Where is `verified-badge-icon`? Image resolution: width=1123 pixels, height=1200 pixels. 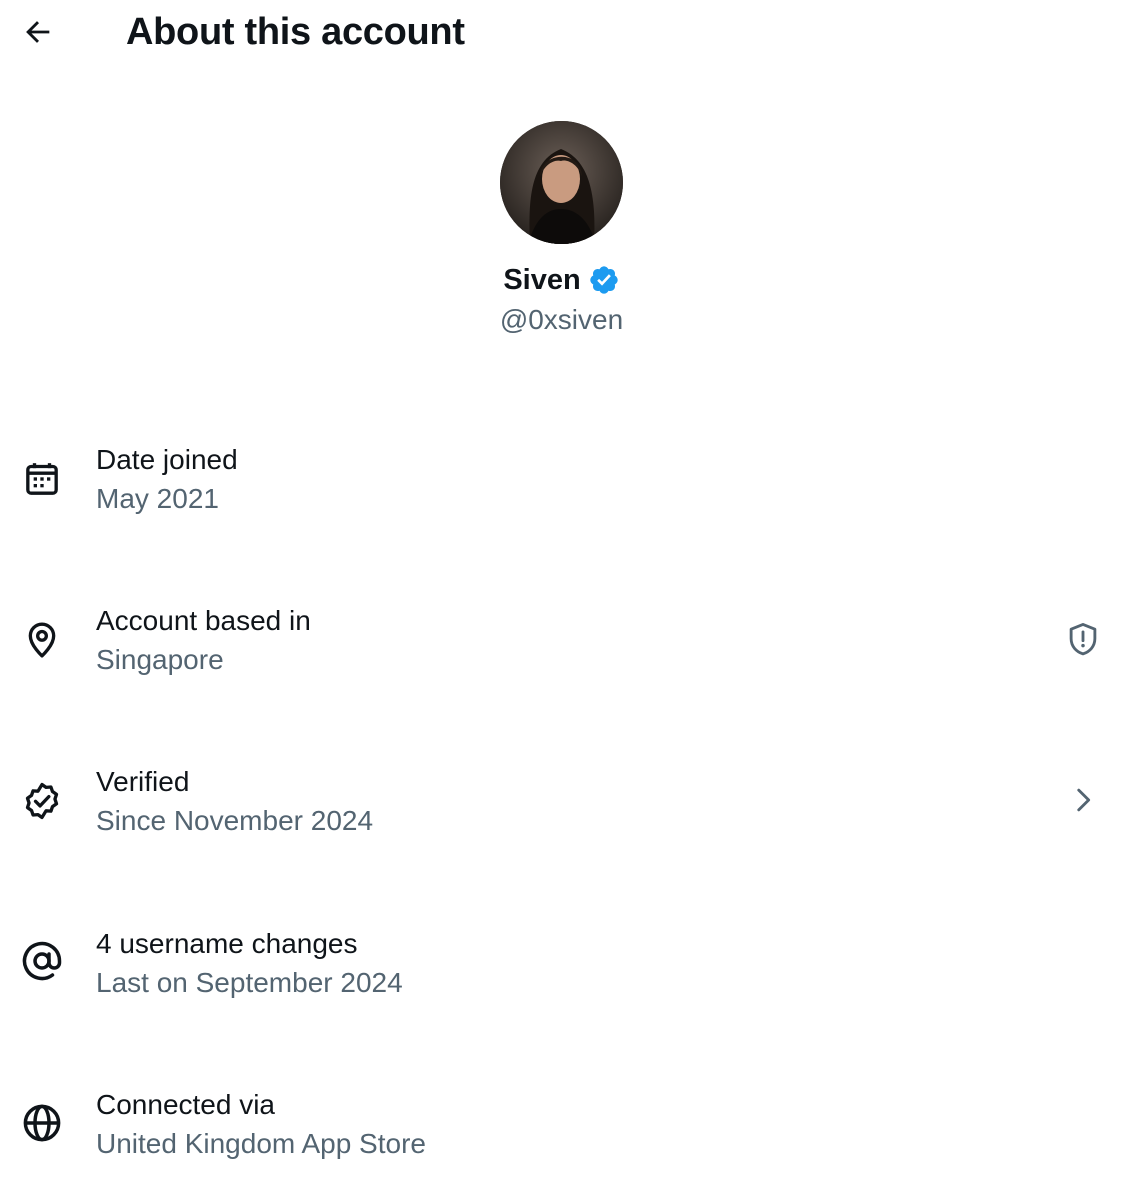 verified-badge-icon is located at coordinates (604, 280).